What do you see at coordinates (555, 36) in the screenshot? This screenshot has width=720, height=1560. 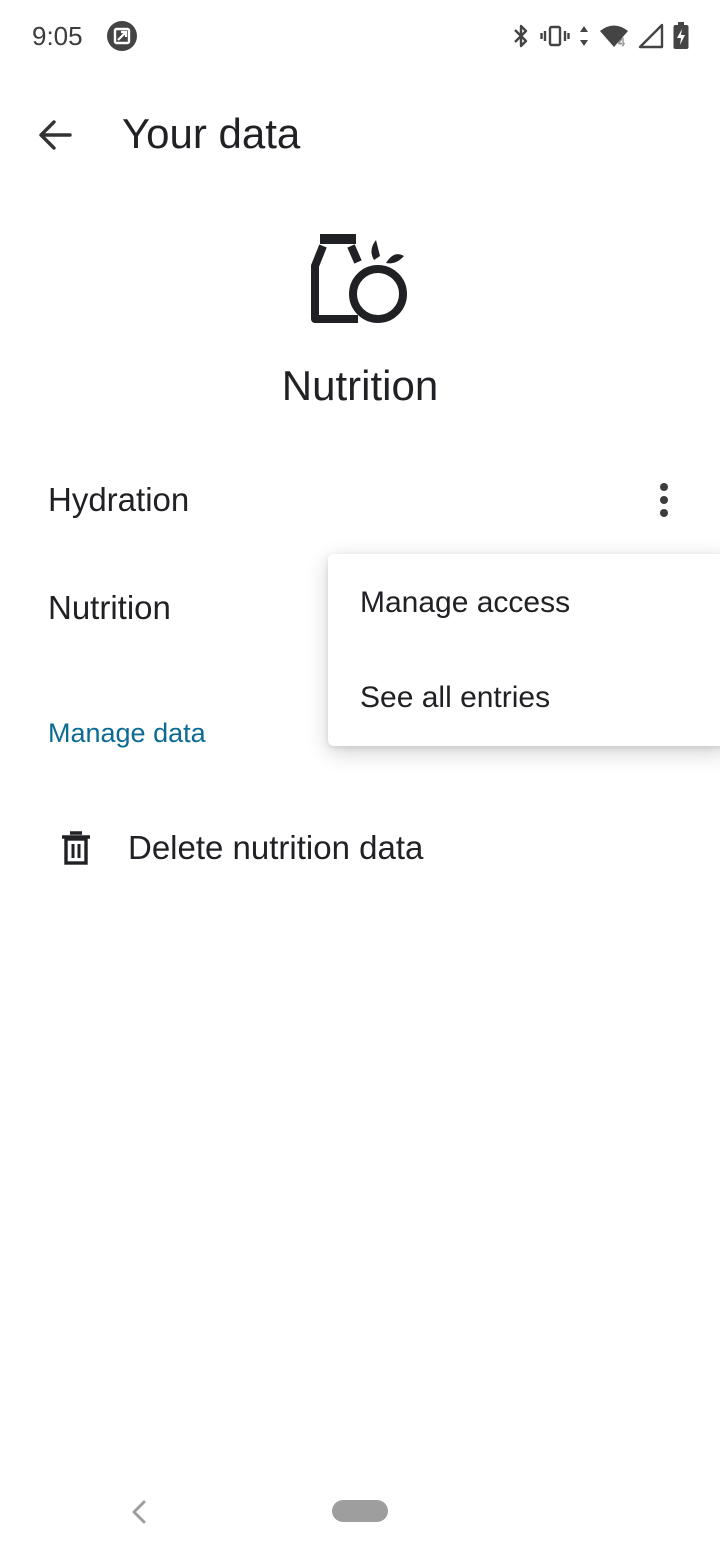 I see `vibrate-icon` at bounding box center [555, 36].